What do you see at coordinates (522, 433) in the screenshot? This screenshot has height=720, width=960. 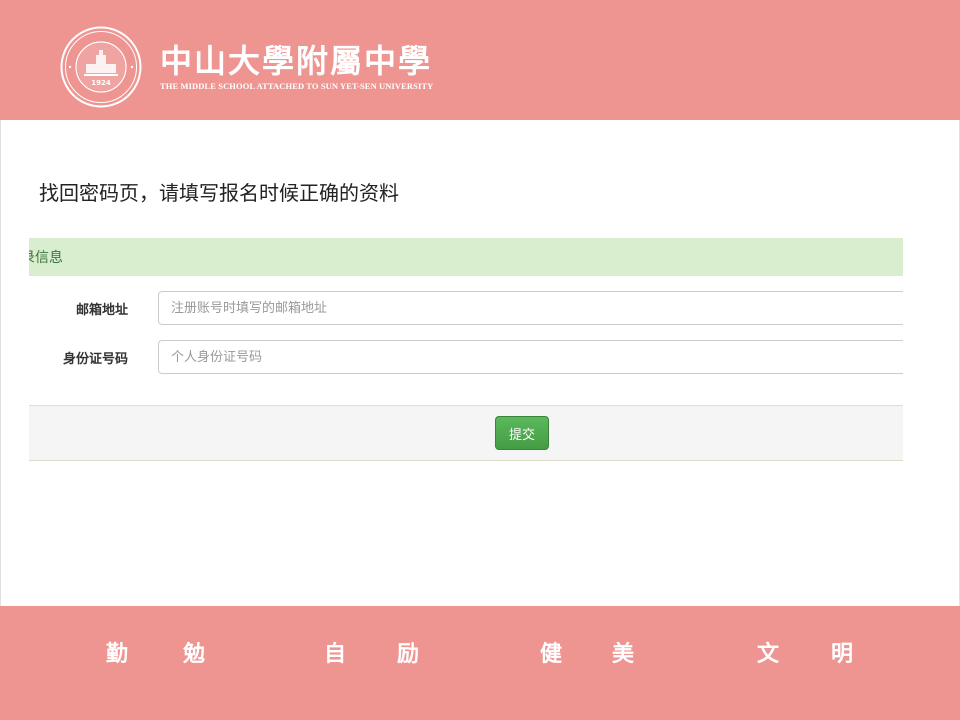 I see `submit-button: 提交` at bounding box center [522, 433].